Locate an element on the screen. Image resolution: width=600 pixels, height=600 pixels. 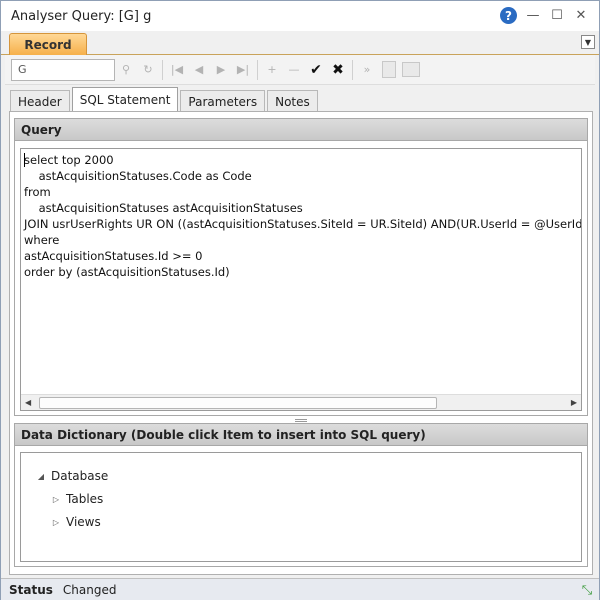
refresh-icon: ↻ is located at coordinates (148, 70).